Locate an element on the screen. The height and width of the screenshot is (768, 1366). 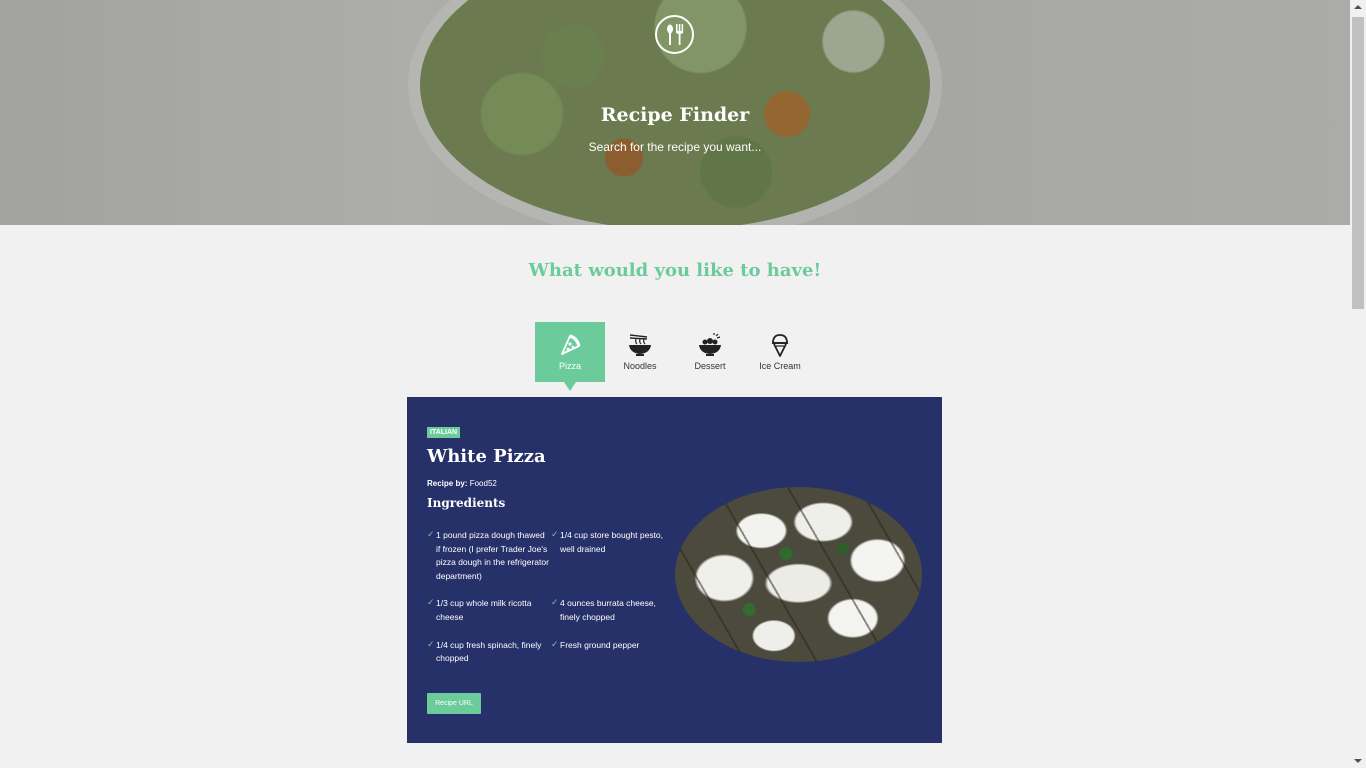
recipe-title: White Pizza is located at coordinates (486, 456).